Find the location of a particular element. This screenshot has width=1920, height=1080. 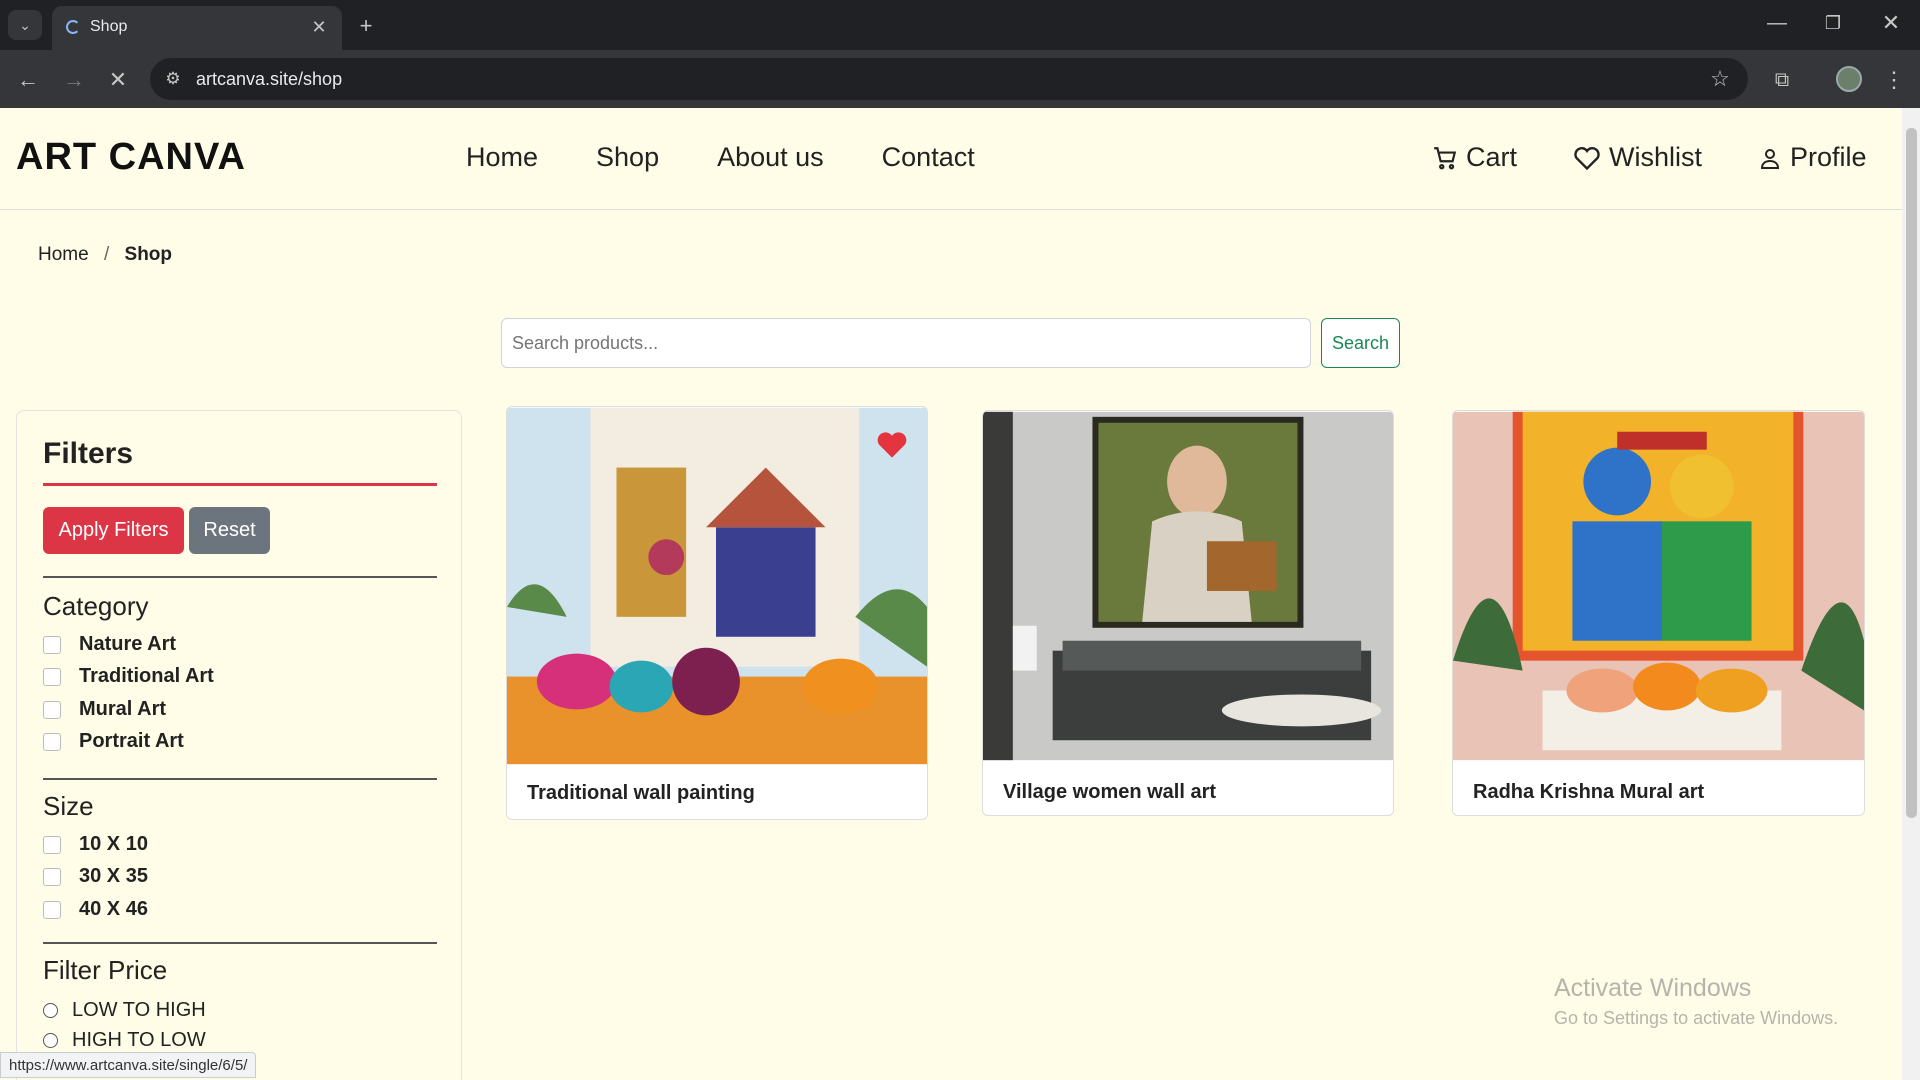

product-card: Village women wall art is located at coordinates (1188, 613).